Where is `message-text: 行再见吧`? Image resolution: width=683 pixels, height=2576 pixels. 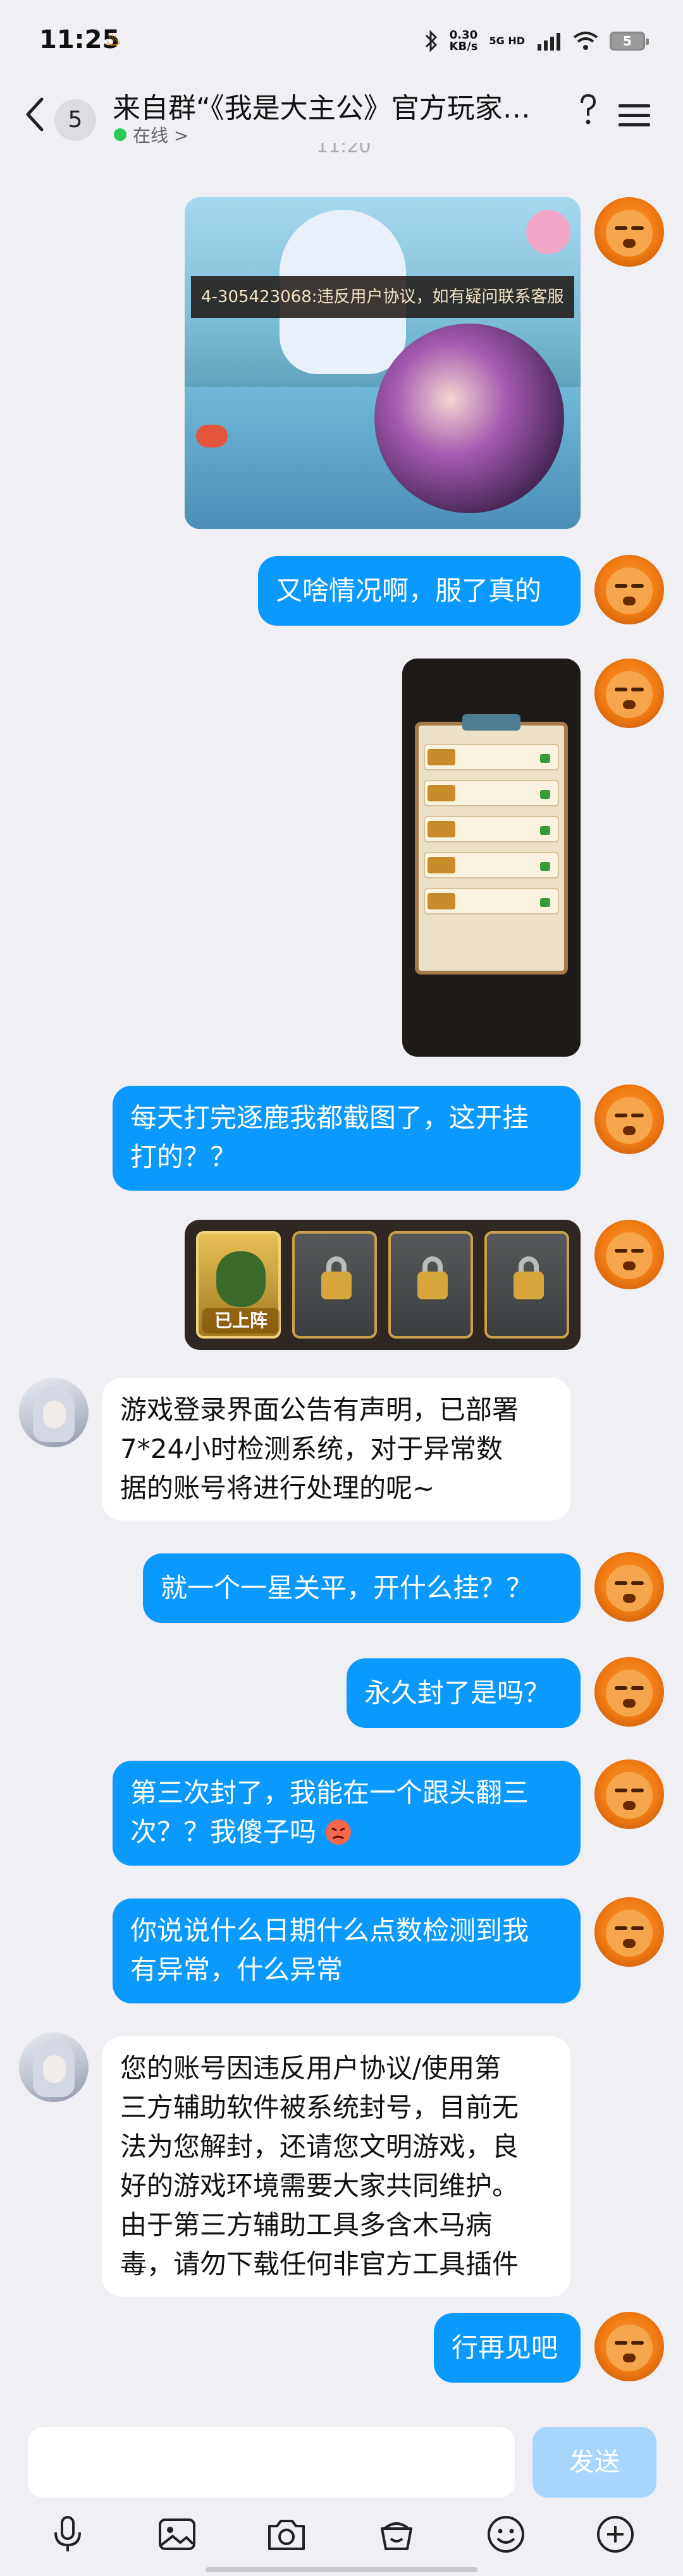 message-text: 行再见吧 is located at coordinates (505, 2347).